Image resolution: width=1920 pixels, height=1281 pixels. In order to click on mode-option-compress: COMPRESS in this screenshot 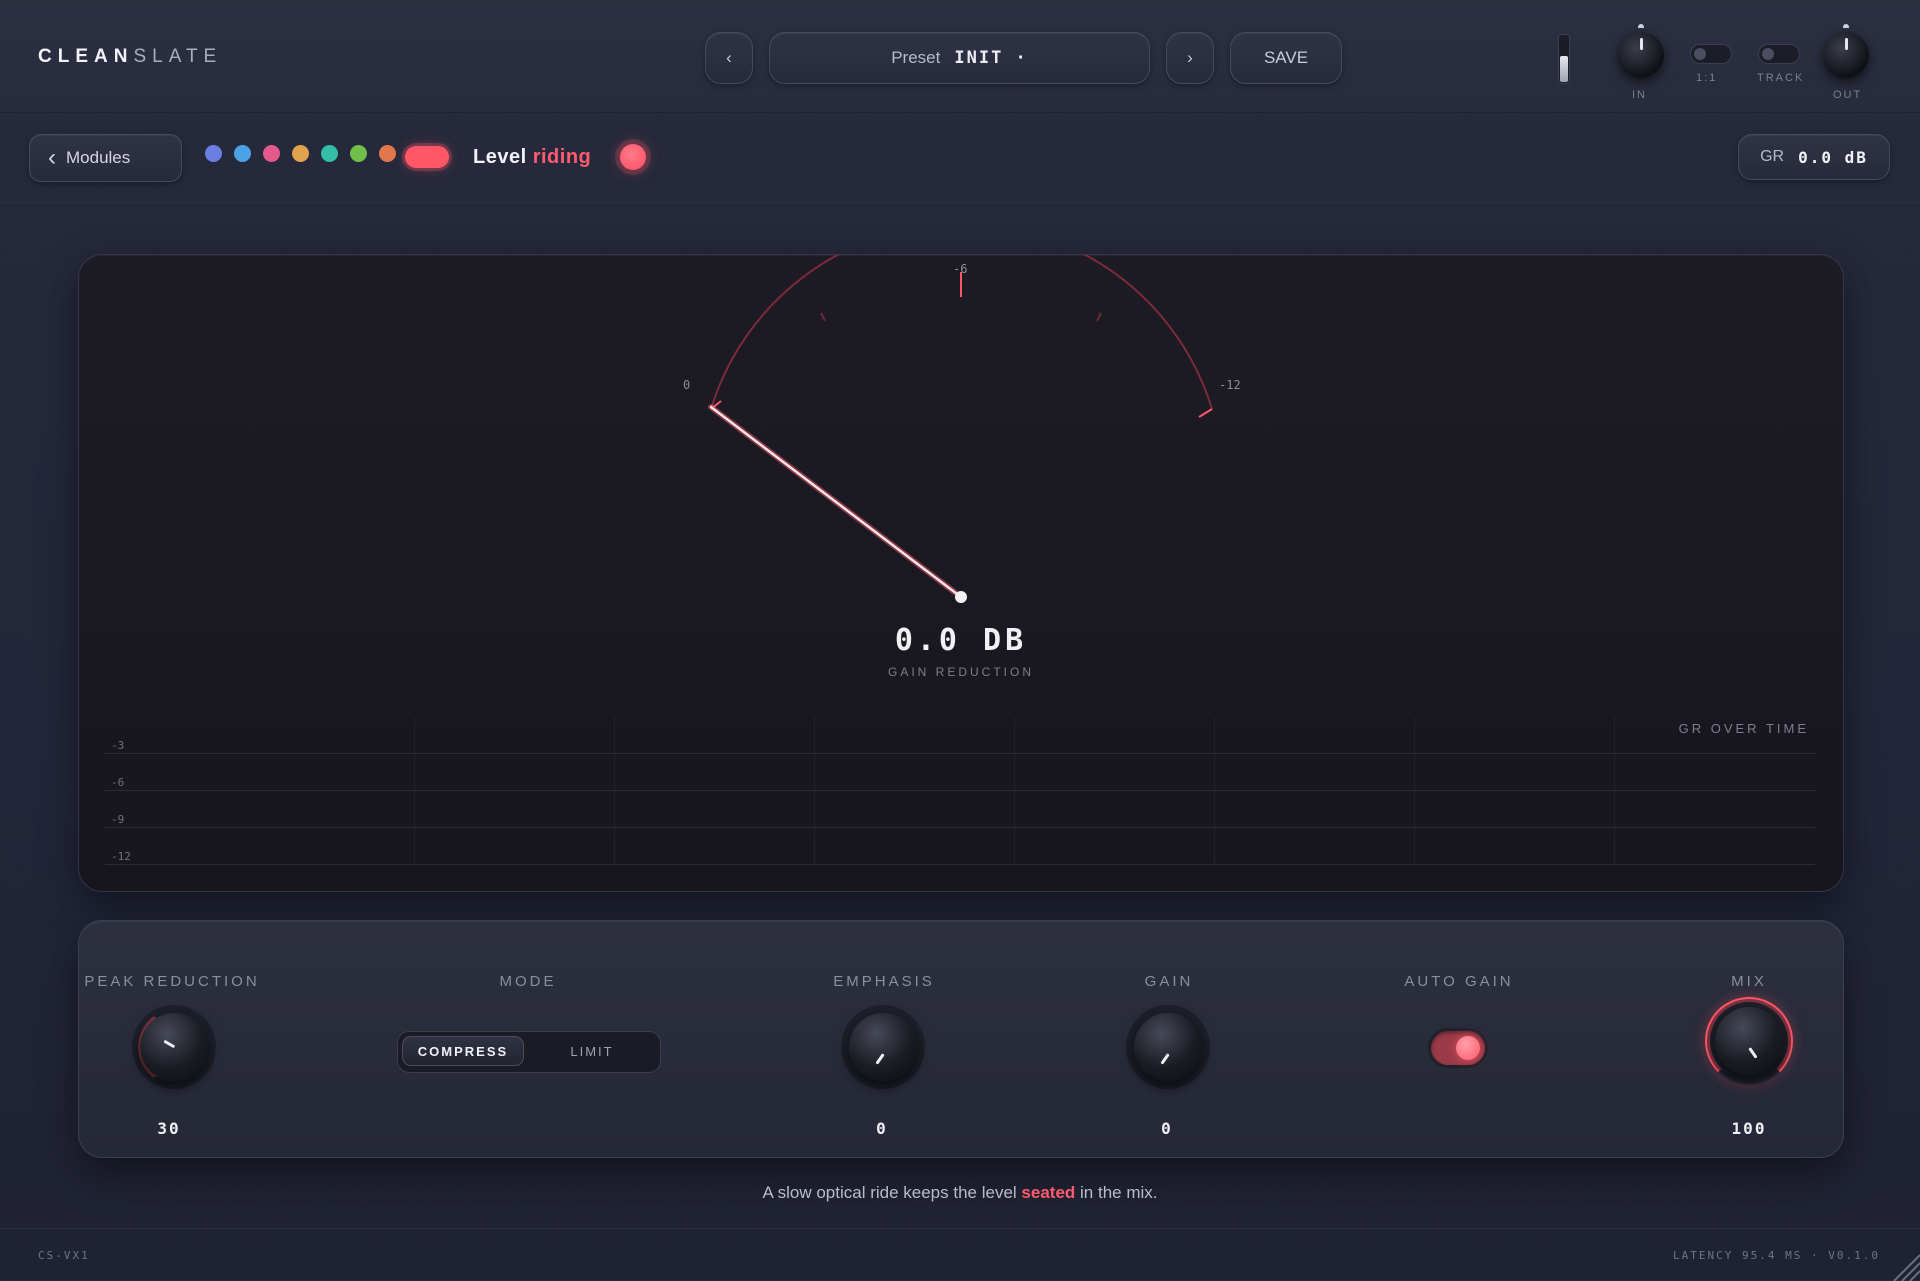, I will do `click(463, 1051)`.